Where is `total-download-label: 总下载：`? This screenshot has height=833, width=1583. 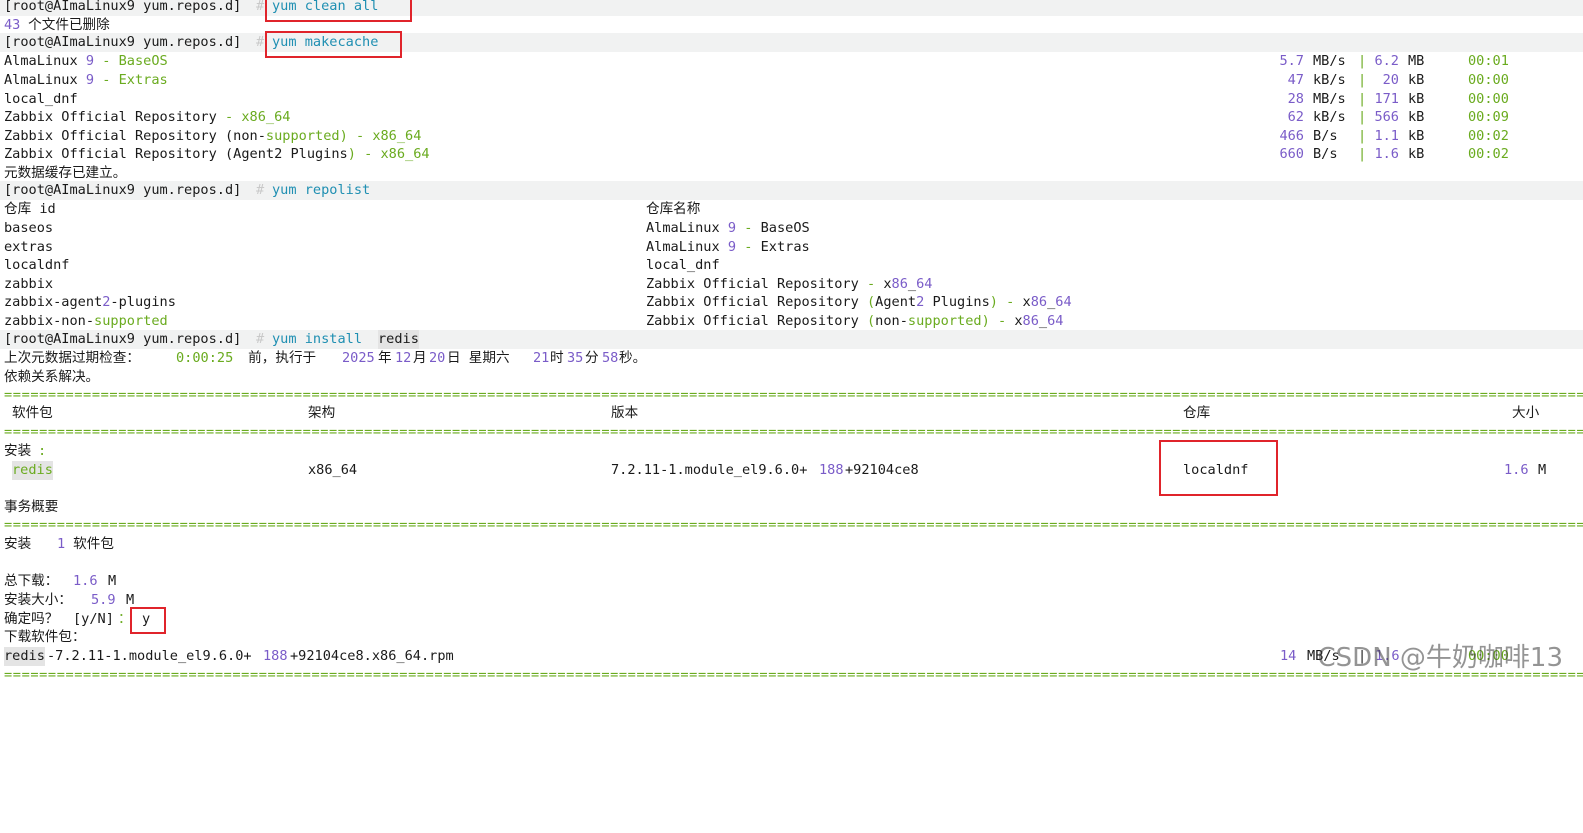
total-download-label: 总下载： is located at coordinates (31, 581).